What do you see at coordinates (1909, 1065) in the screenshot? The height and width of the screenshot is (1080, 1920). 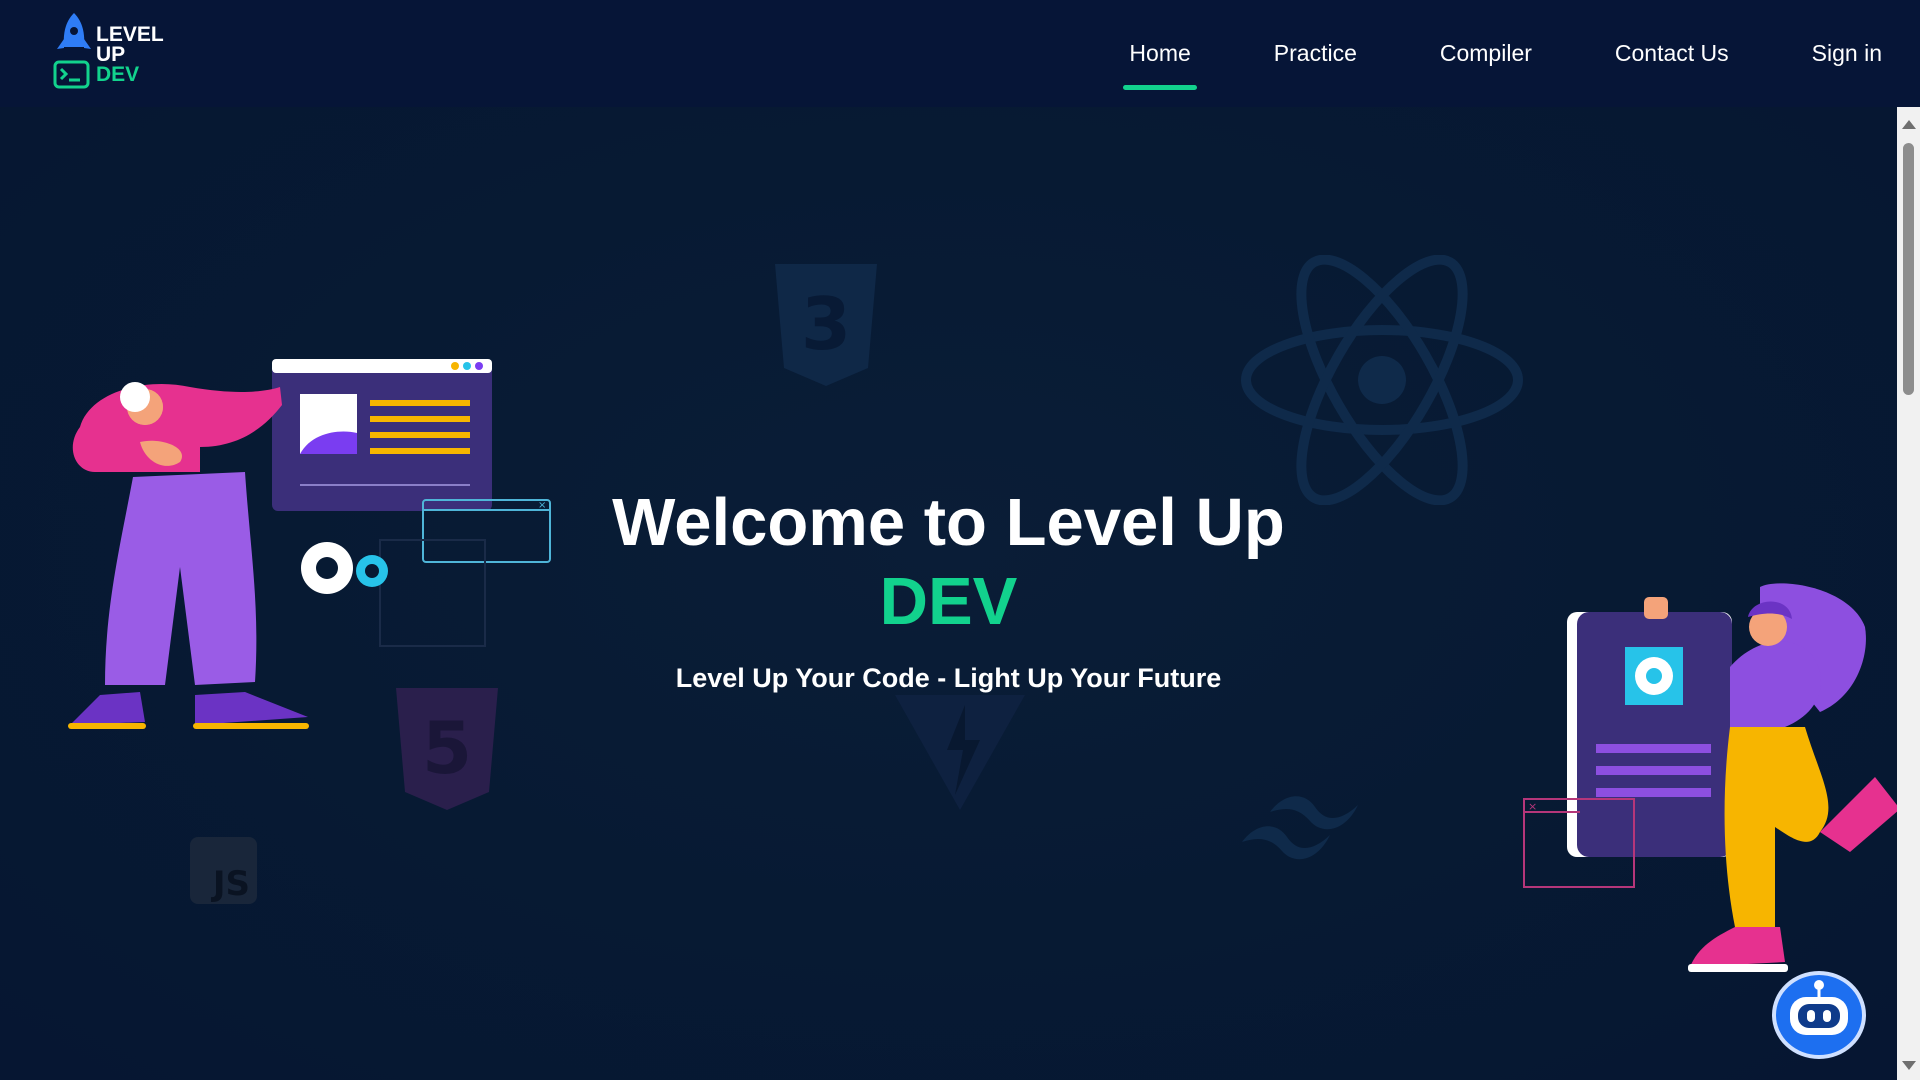 I see `scroll-down-arrow-icon` at bounding box center [1909, 1065].